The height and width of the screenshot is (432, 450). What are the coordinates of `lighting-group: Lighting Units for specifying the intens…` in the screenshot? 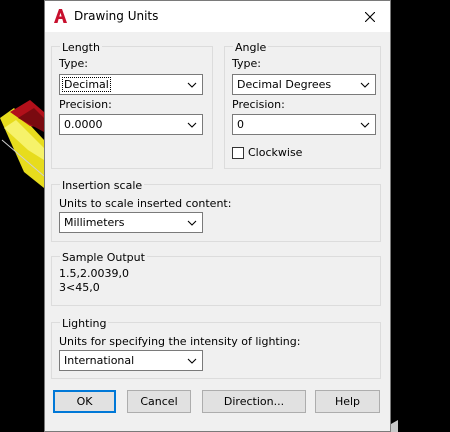 It's located at (216, 348).